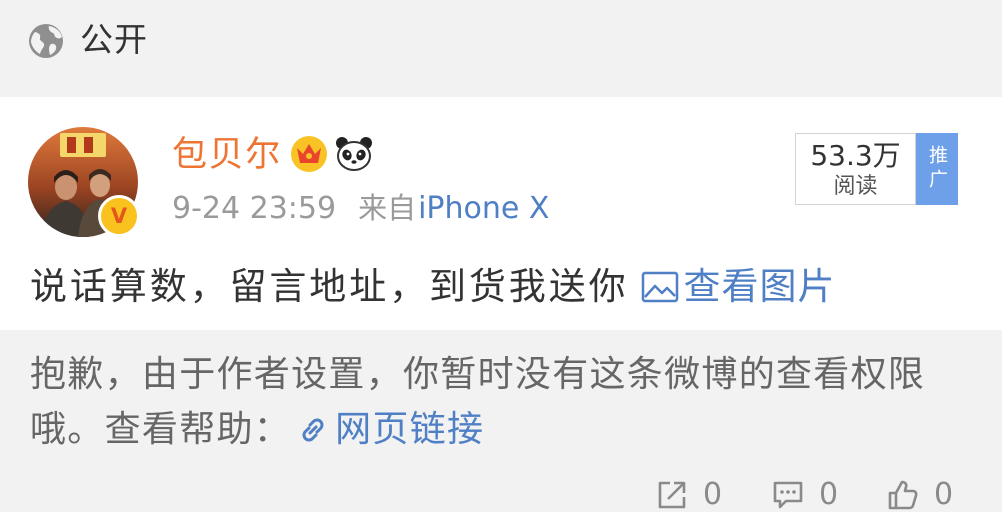  I want to click on view-image-link: 查看图片, so click(738, 287).